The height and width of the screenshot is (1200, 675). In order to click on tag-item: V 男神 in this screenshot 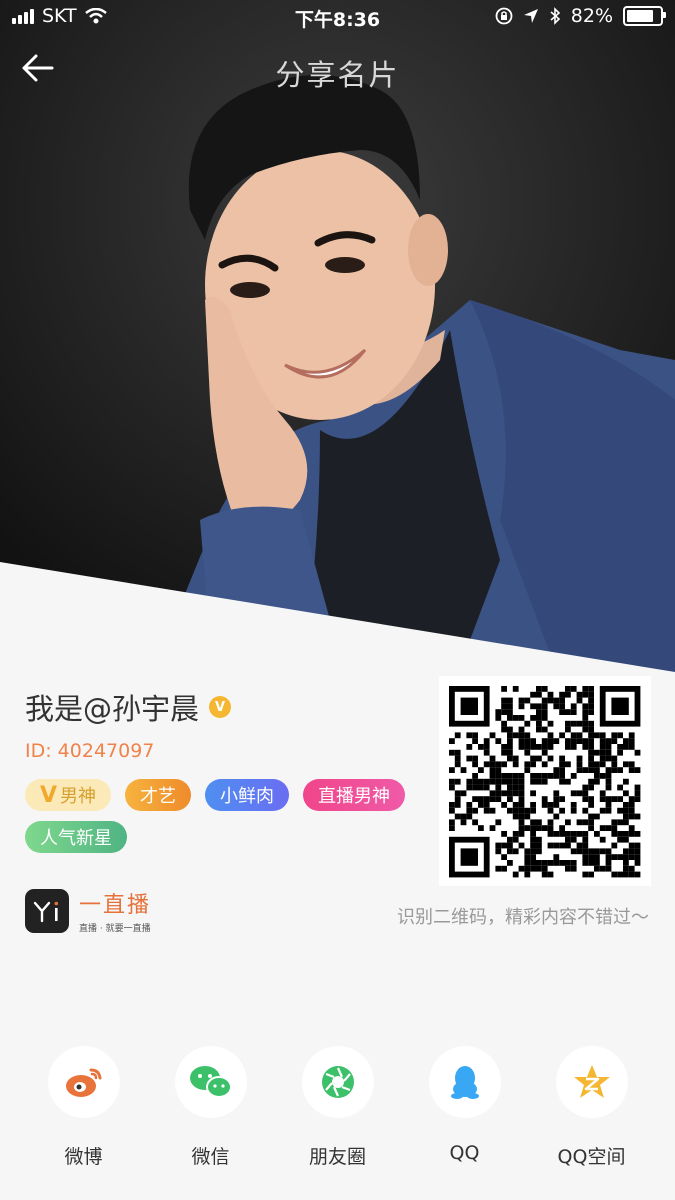, I will do `click(68, 795)`.